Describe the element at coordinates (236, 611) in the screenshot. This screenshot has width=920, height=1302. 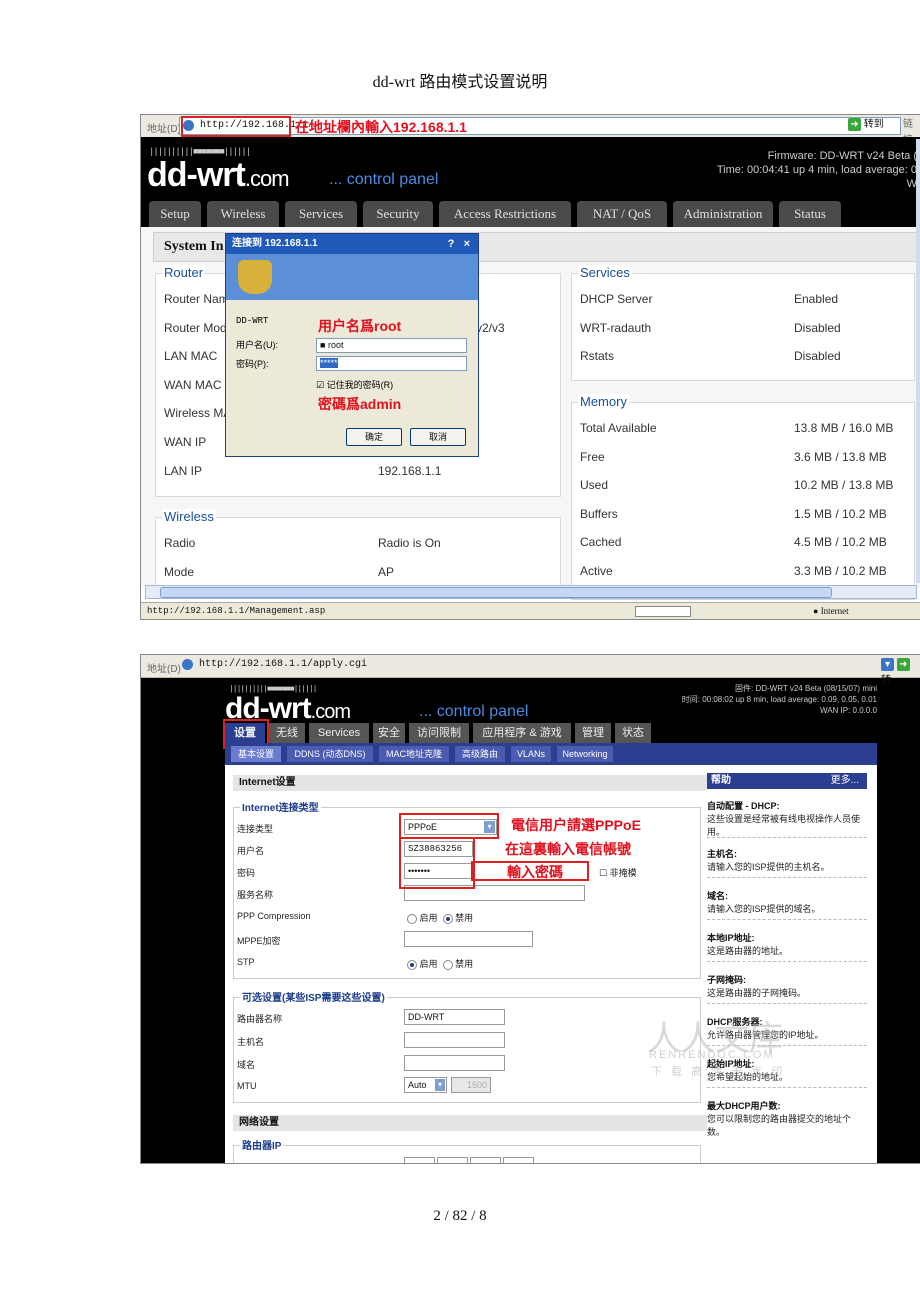
I see `status-url: http://192.168.1.1/Management.asp` at that location.